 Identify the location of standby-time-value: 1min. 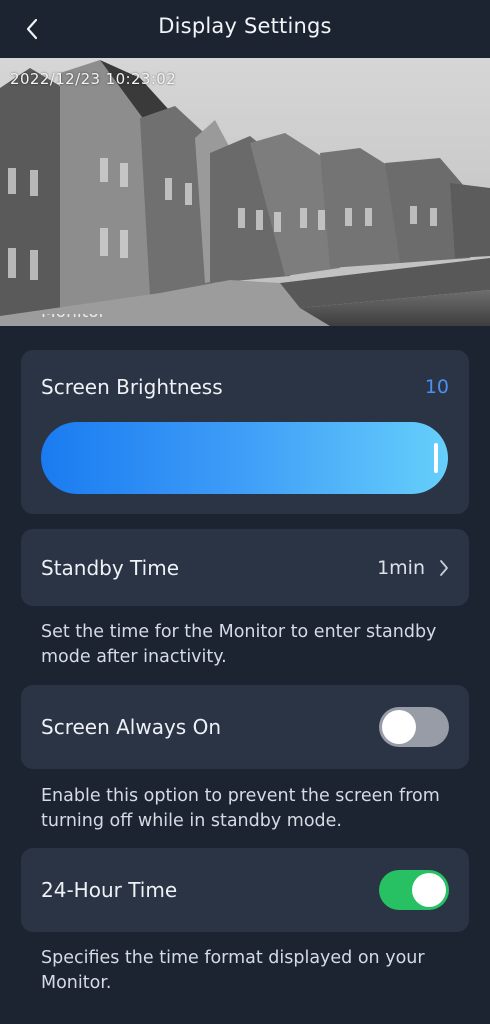
(401, 568).